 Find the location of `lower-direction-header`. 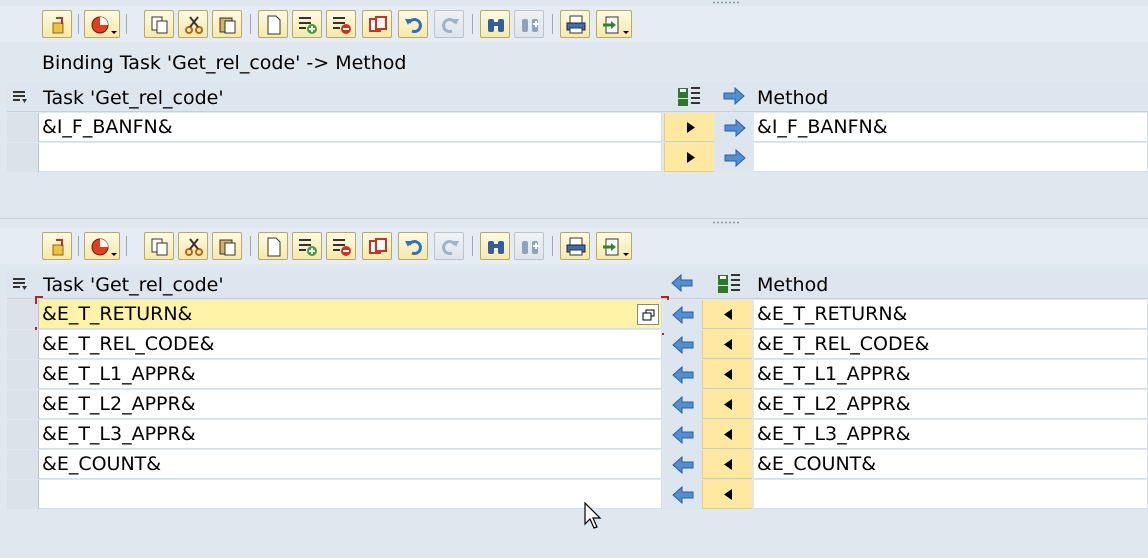

lower-direction-header is located at coordinates (682, 284).